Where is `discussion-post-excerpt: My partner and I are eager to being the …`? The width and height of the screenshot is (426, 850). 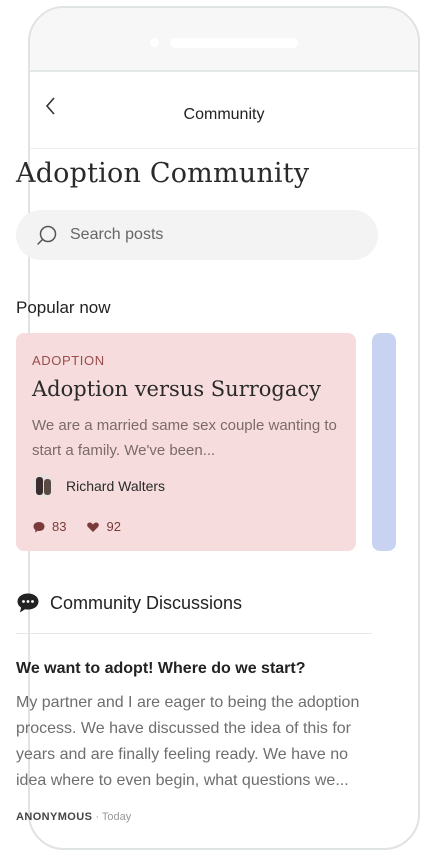 discussion-post-excerpt: My partner and I are eager to being the … is located at coordinates (196, 742).